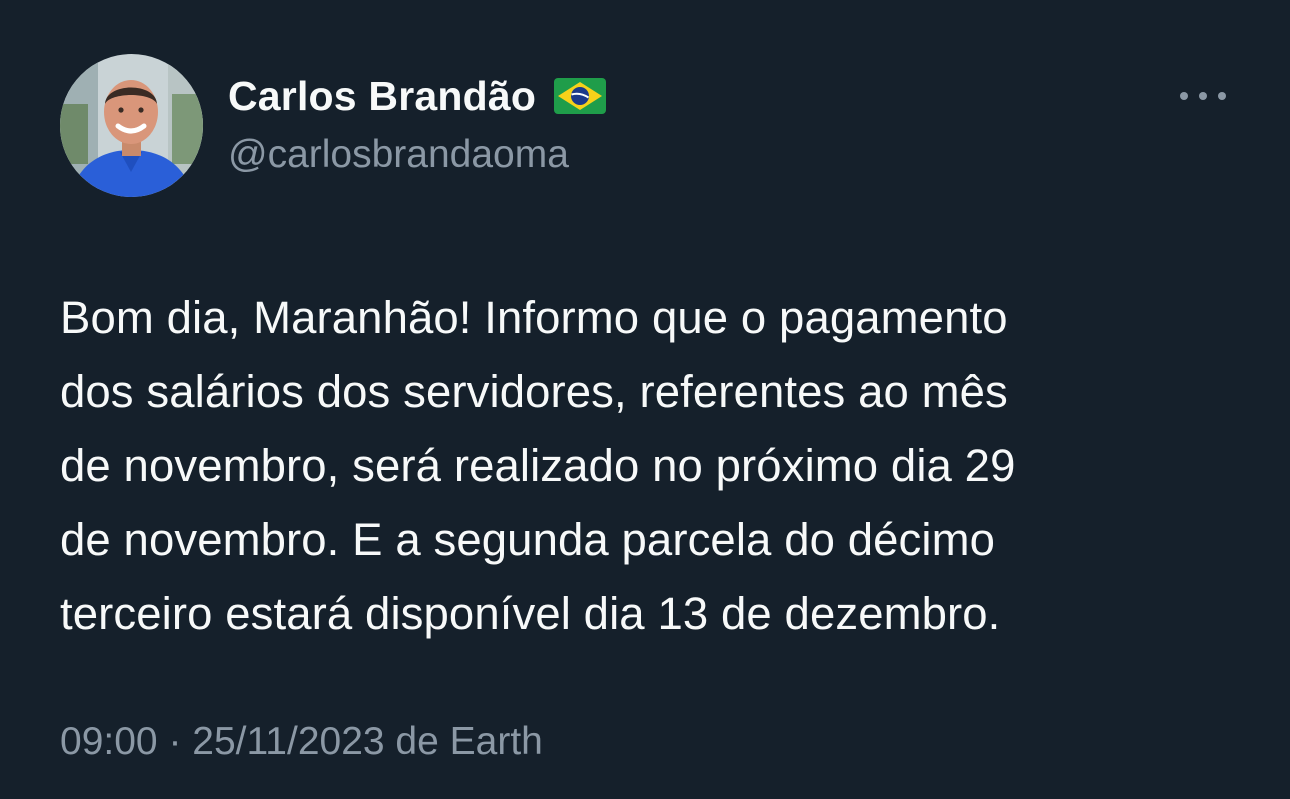 The height and width of the screenshot is (799, 1290). Describe the element at coordinates (109, 741) in the screenshot. I see `tweet-time: 09:00` at that location.